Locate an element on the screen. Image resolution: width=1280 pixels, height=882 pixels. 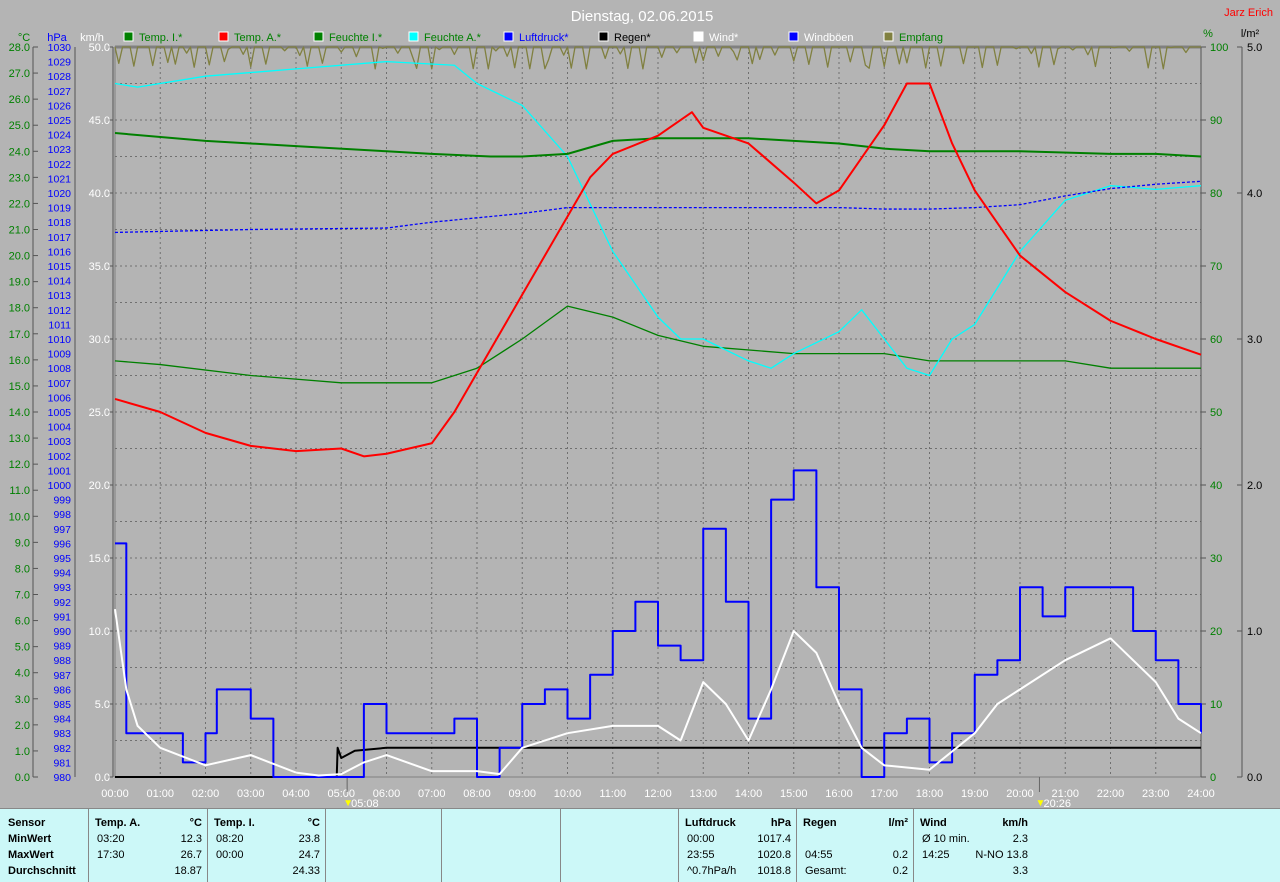
pressure-tick-label: 1009 is located at coordinates (60, 355).